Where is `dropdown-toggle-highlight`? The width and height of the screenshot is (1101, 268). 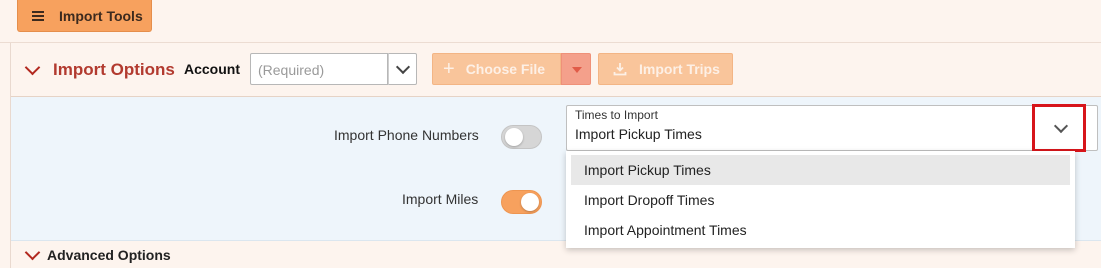
dropdown-toggle-highlight is located at coordinates (1059, 128).